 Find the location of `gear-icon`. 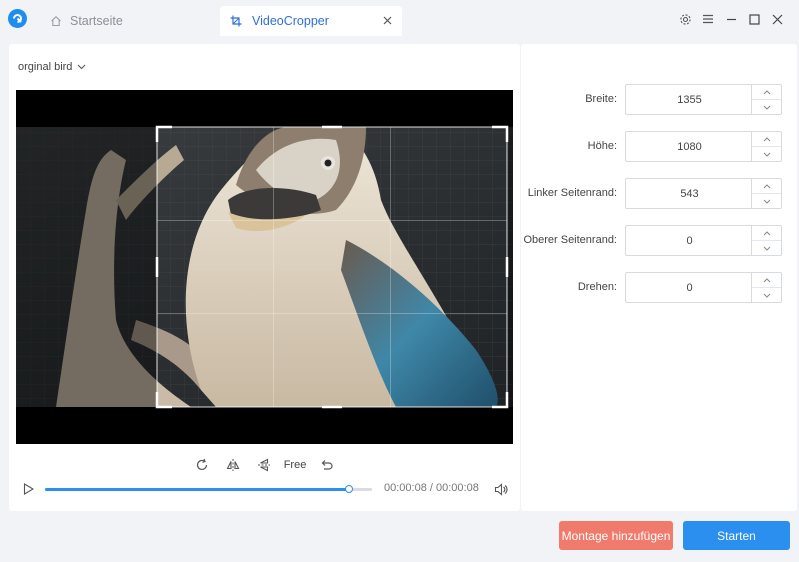

gear-icon is located at coordinates (685, 19).